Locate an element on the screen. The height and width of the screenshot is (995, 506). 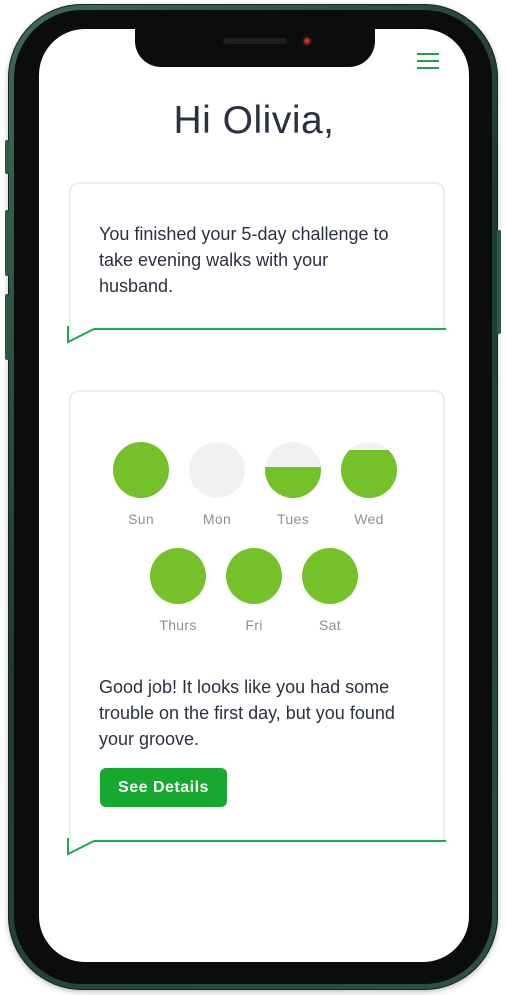
see-details-button: See Details is located at coordinates (163, 787).